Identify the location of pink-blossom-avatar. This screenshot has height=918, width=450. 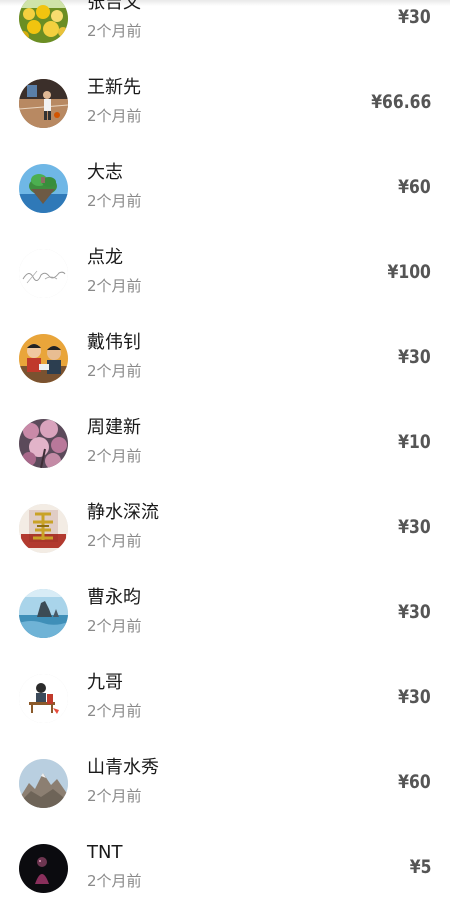
(43, 443).